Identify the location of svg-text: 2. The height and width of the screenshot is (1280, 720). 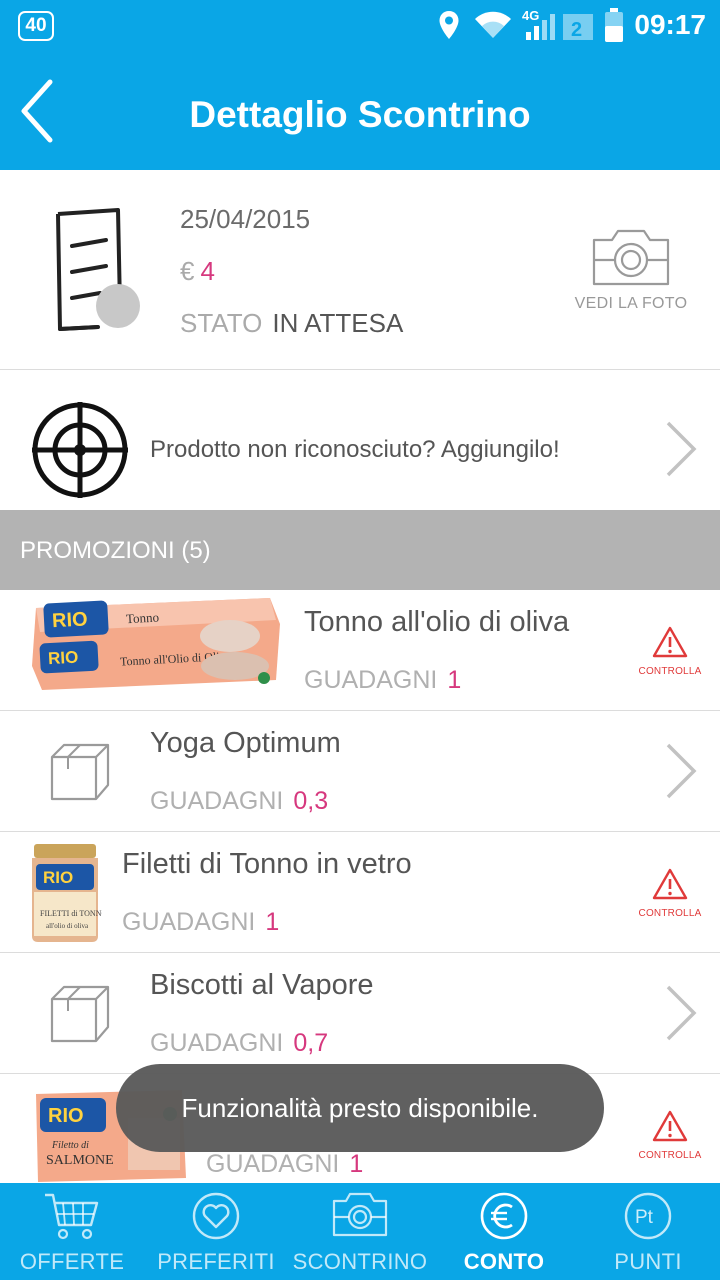
(576, 29).